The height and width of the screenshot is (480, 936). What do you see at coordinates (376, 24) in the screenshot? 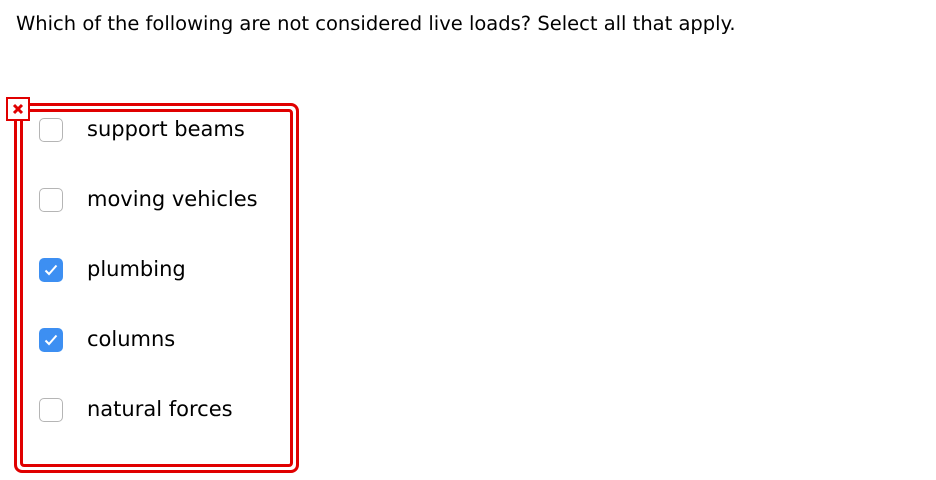
I see `question-text: Which of the following are not considered live loads? Select all that apply.` at bounding box center [376, 24].